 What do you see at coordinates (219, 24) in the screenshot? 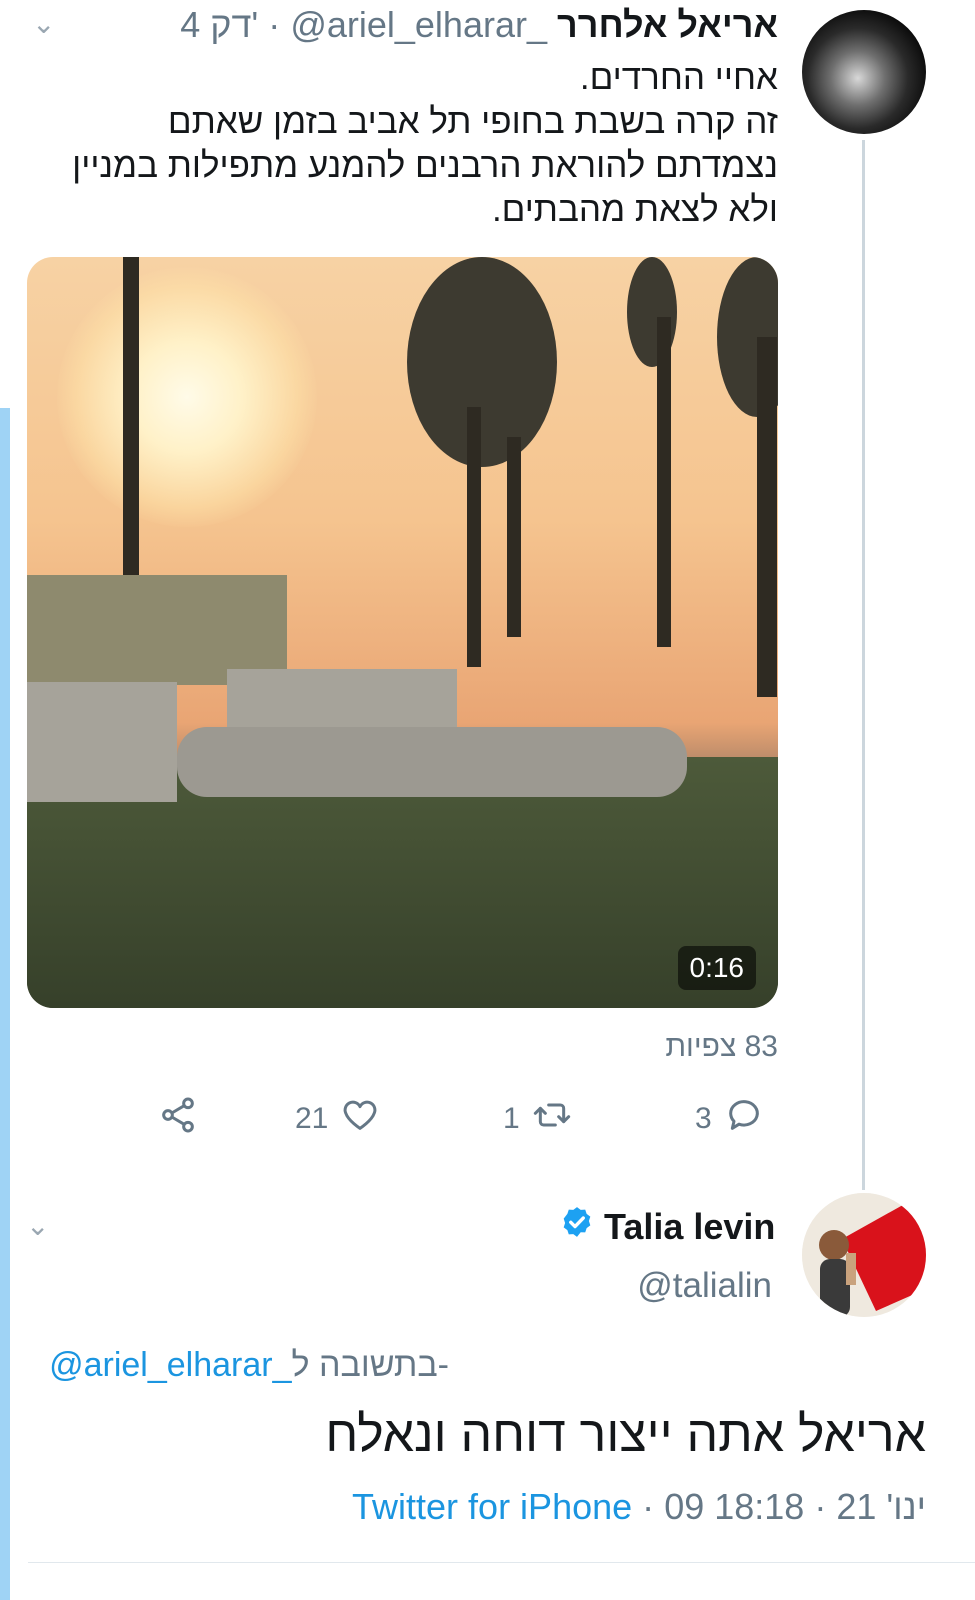
I see `tweet-time: 4 דק'` at bounding box center [219, 24].